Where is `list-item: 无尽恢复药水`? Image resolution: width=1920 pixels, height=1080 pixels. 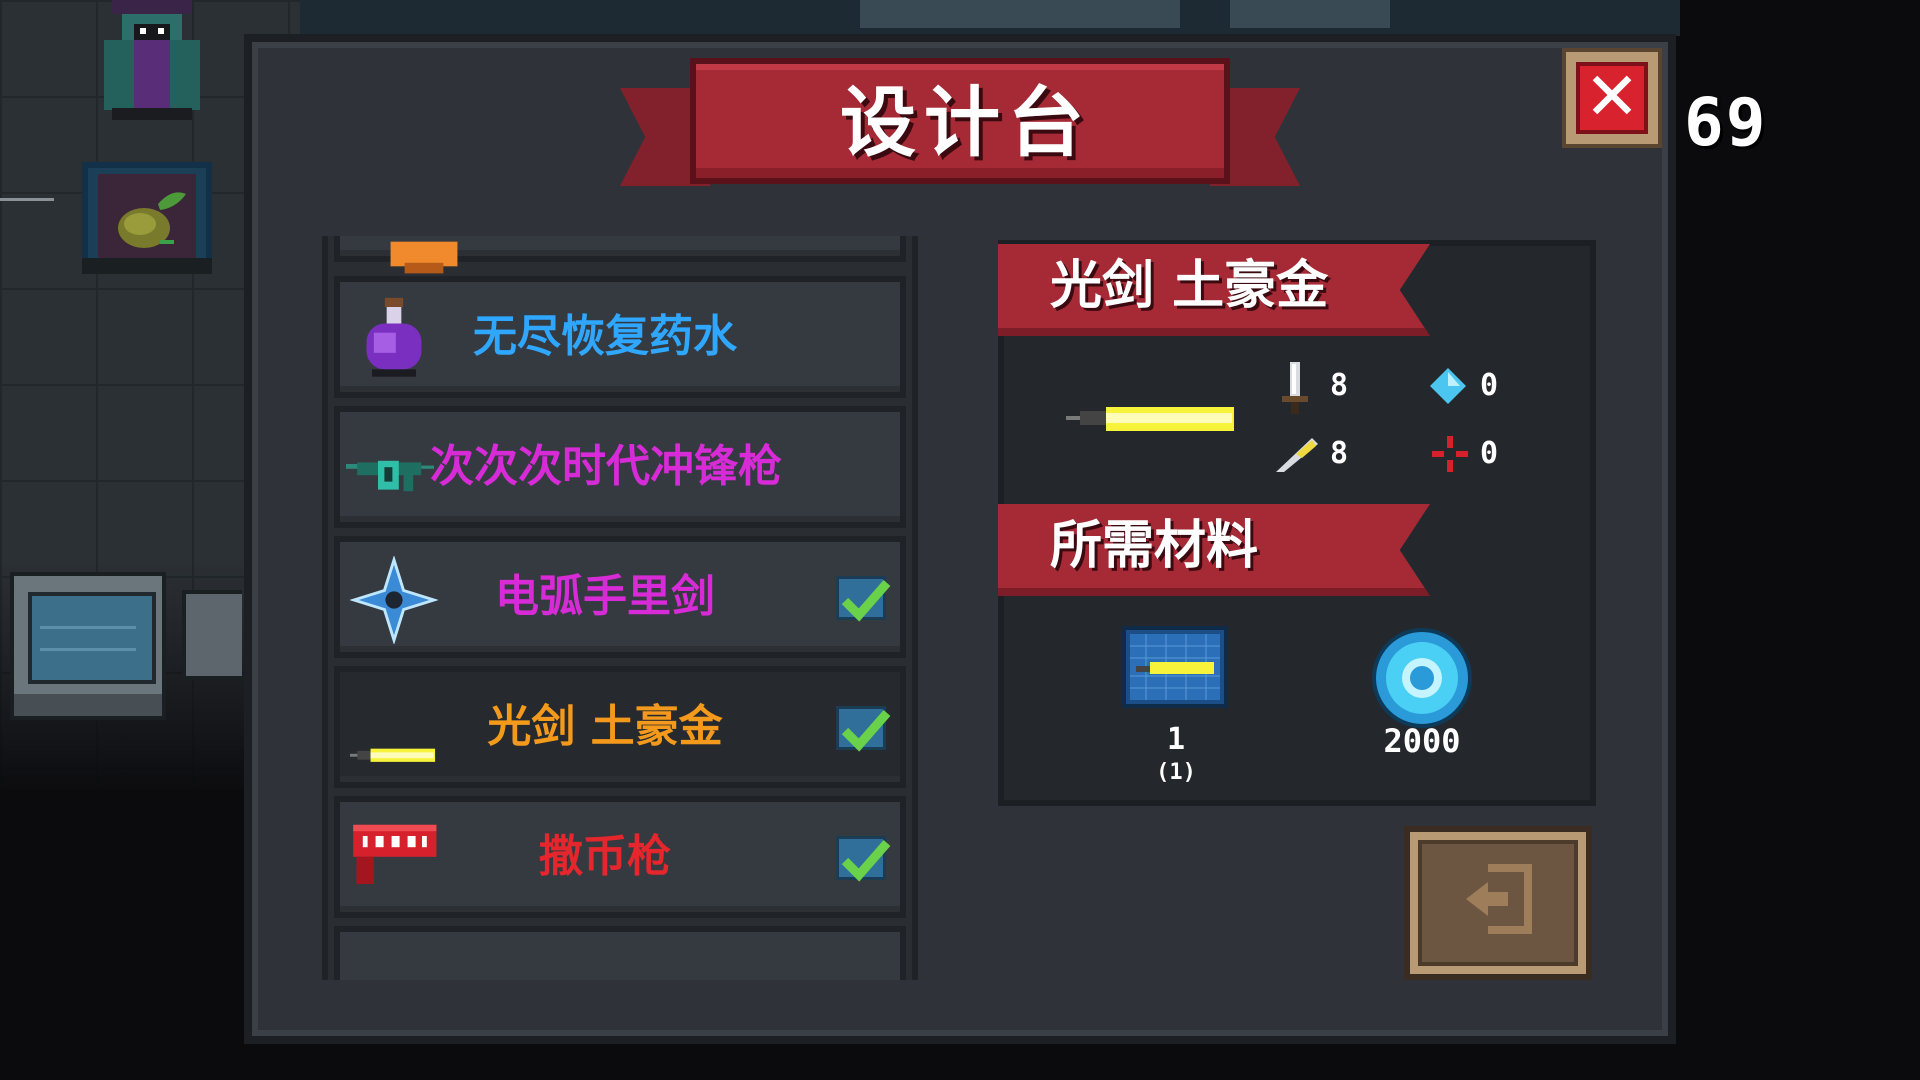 list-item: 无尽恢复药水 is located at coordinates (620, 337).